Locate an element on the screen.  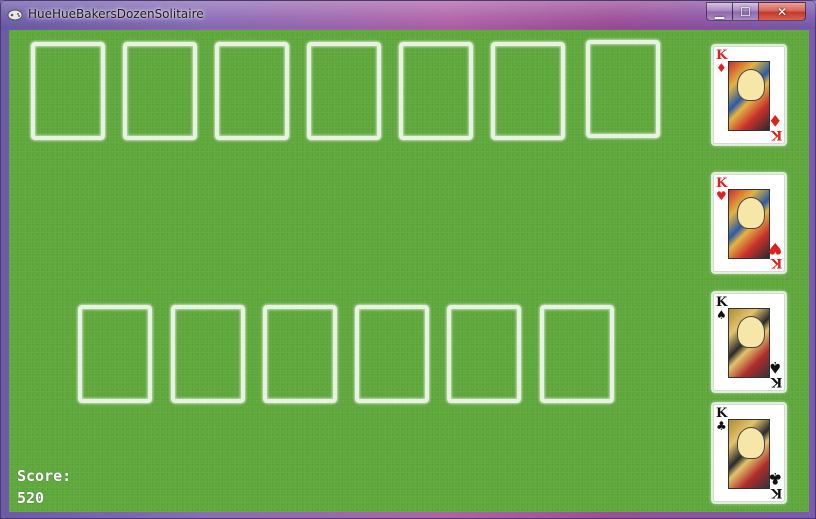
score-label: Score: is located at coordinates (44, 476).